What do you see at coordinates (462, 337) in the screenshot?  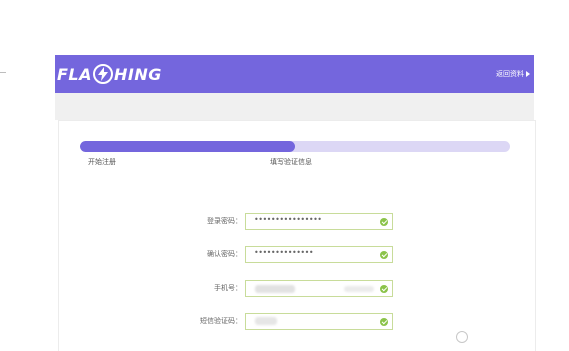 I see `chat-bubble-icon` at bounding box center [462, 337].